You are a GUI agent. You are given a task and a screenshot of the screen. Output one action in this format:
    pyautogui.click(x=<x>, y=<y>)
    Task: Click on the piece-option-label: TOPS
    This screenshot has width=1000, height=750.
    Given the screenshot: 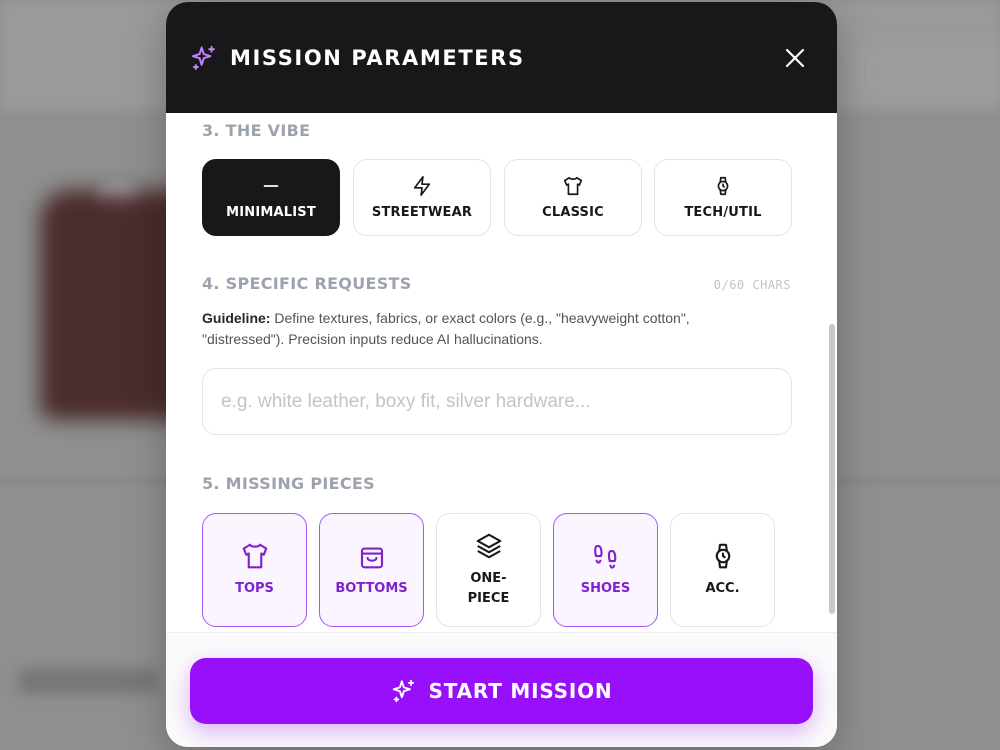 What is the action you would take?
    pyautogui.click(x=254, y=588)
    